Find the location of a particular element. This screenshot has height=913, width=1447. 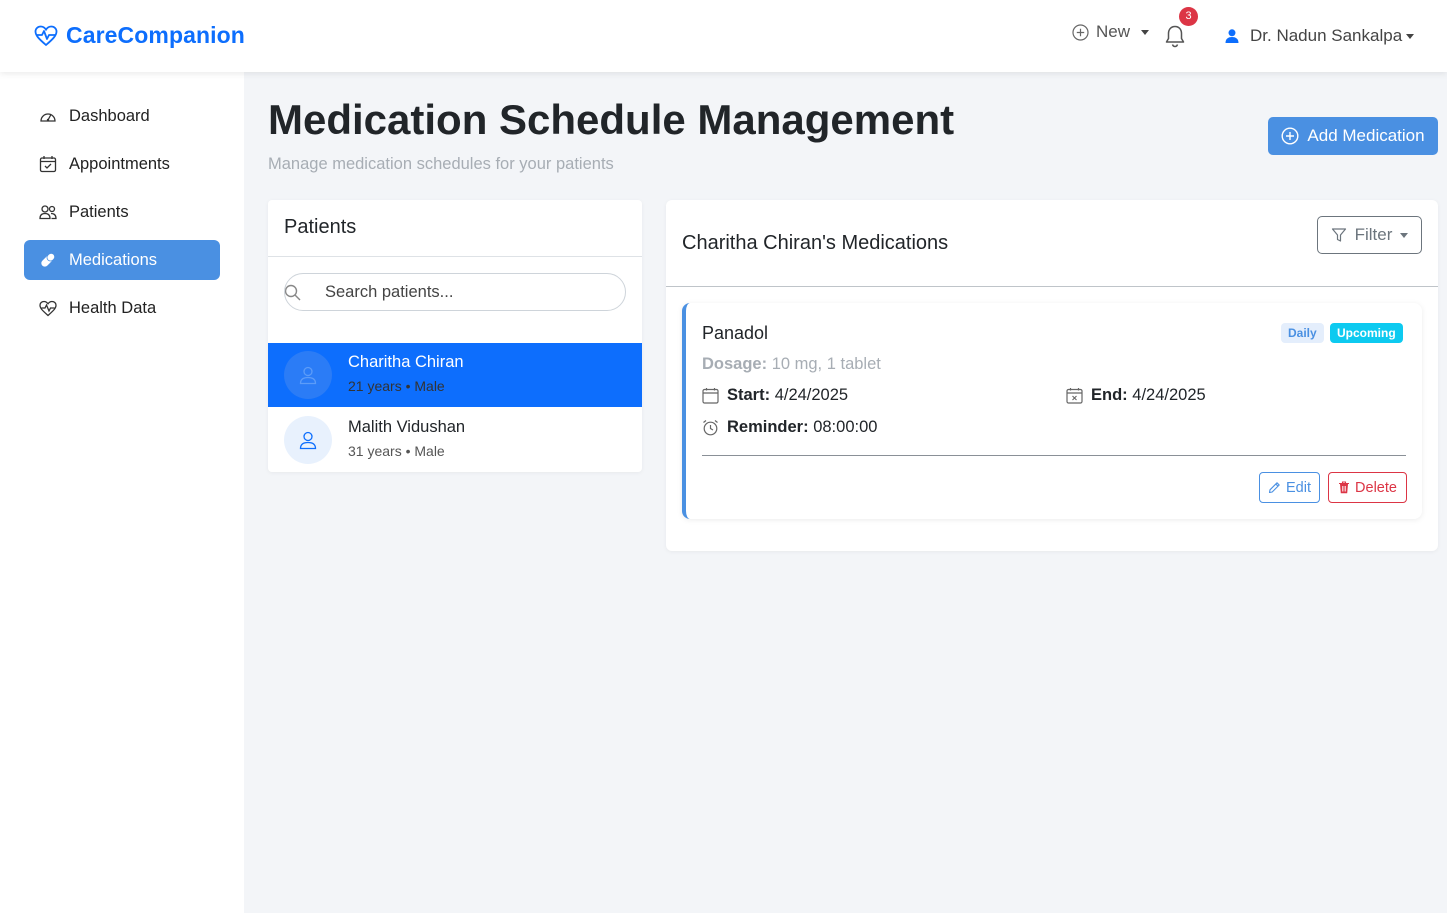

edit-label: Edit is located at coordinates (1298, 487).